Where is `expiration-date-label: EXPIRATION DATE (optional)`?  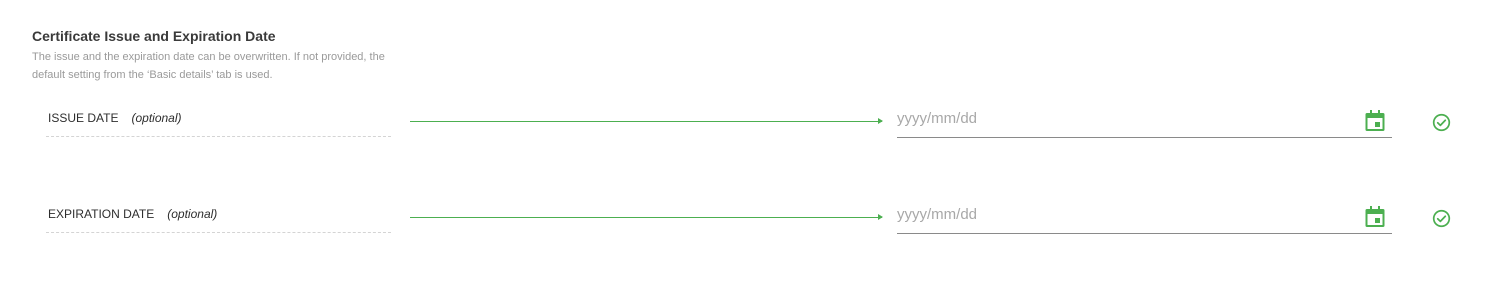 expiration-date-label: EXPIRATION DATE (optional) is located at coordinates (218, 215).